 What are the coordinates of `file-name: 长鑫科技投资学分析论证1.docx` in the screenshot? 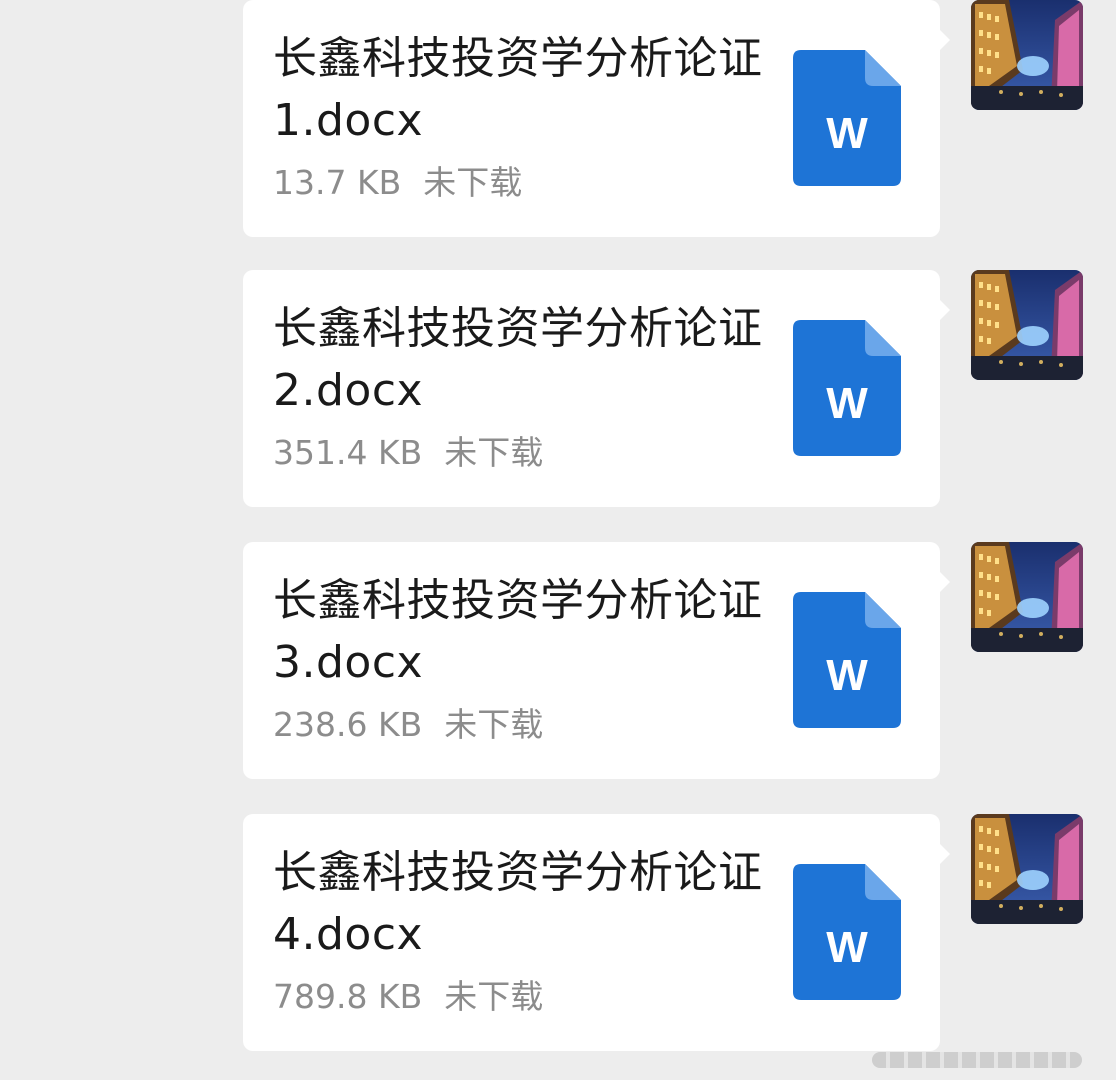 It's located at (518, 89).